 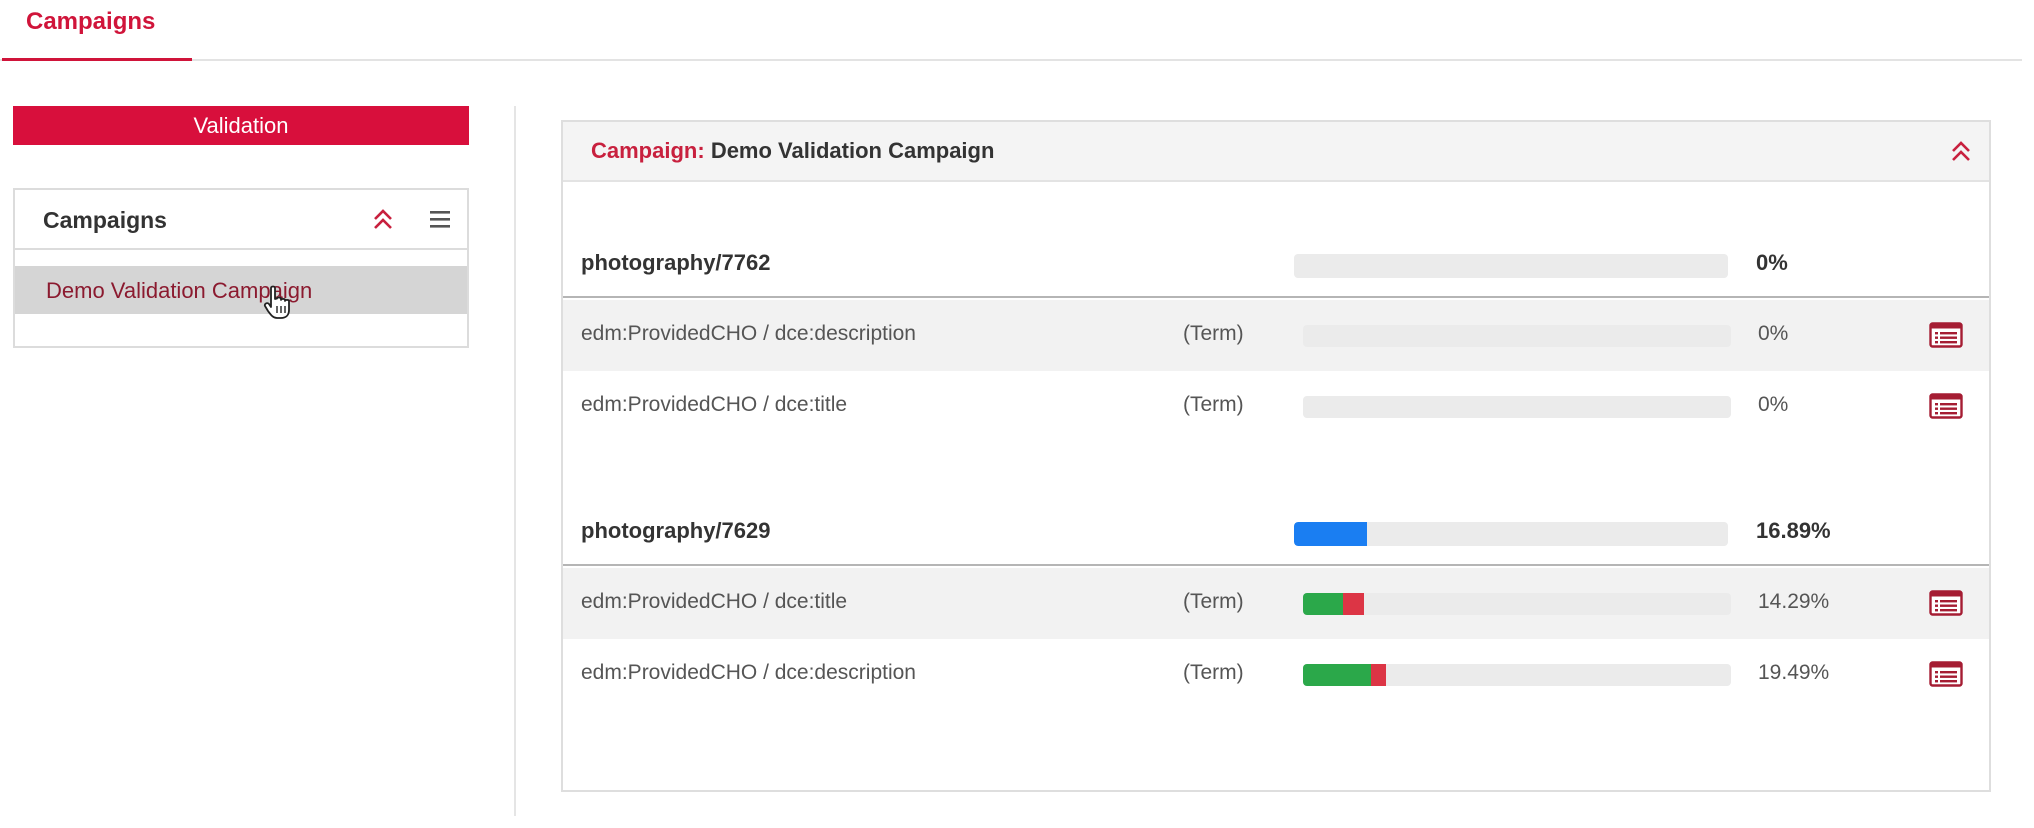 I want to click on tab-campaigns: Campaigns, so click(x=97, y=30).